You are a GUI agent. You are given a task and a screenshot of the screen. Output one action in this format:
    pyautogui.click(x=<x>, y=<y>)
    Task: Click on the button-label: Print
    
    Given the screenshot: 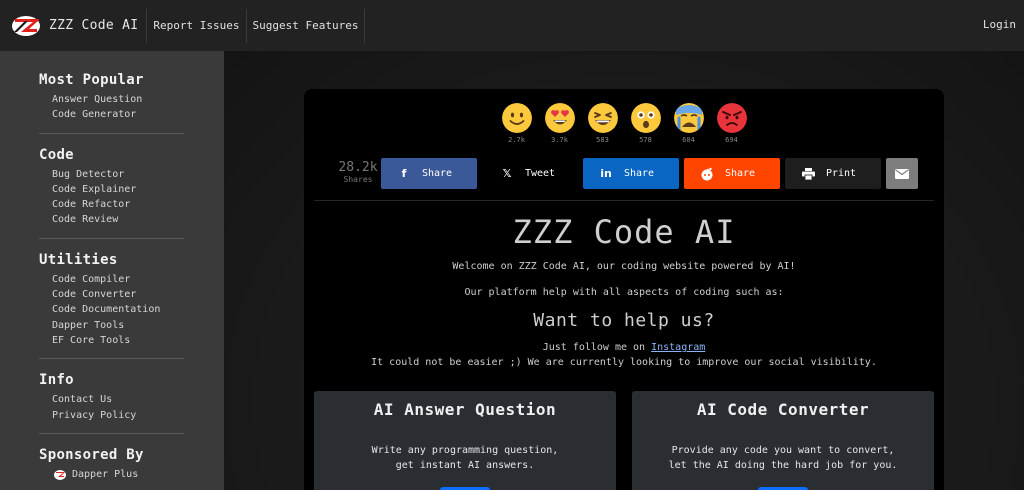 What is the action you would take?
    pyautogui.click(x=841, y=173)
    